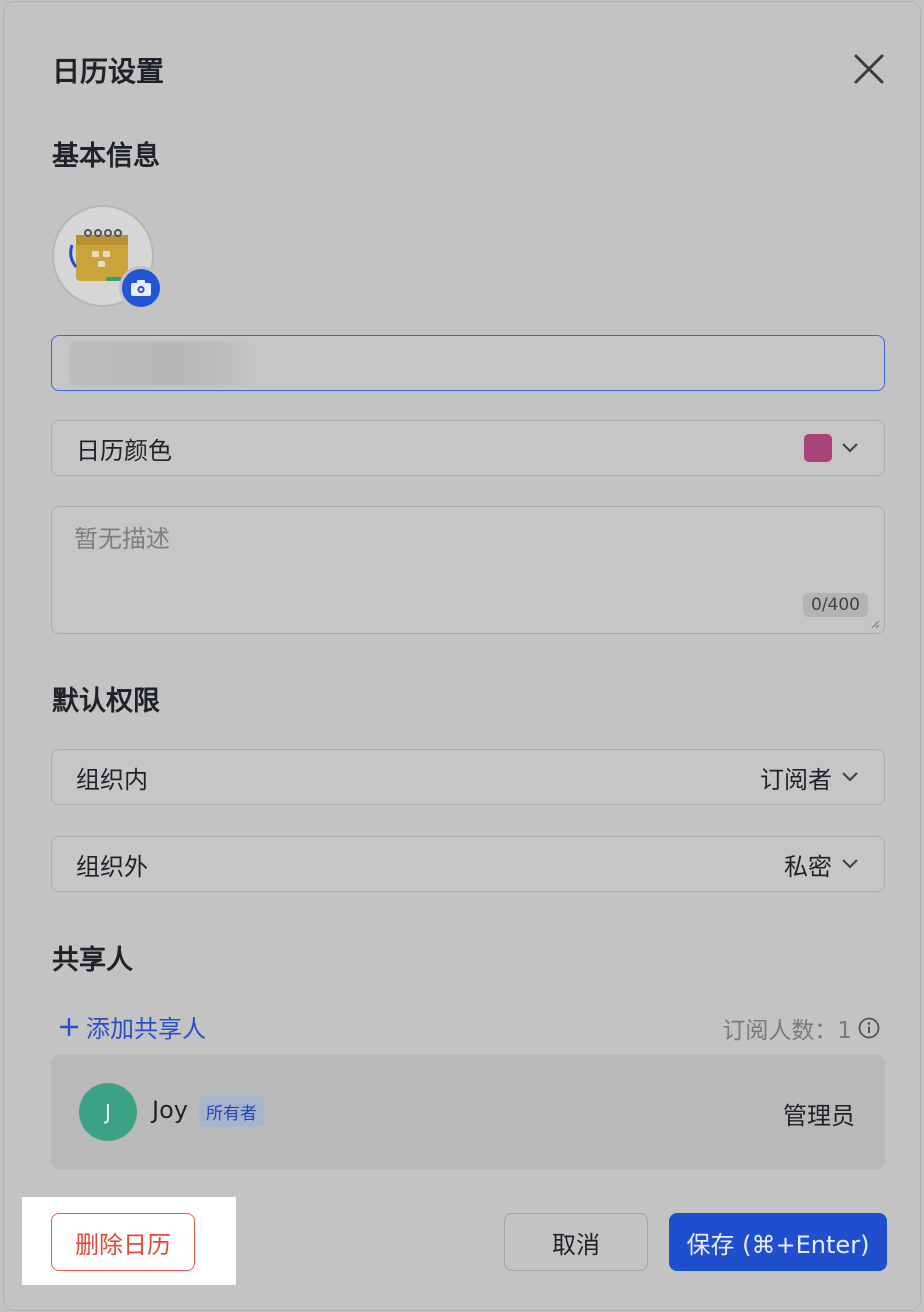 The width and height of the screenshot is (924, 1312). I want to click on save-button: 保存 (⌘+Enter), so click(778, 1242).